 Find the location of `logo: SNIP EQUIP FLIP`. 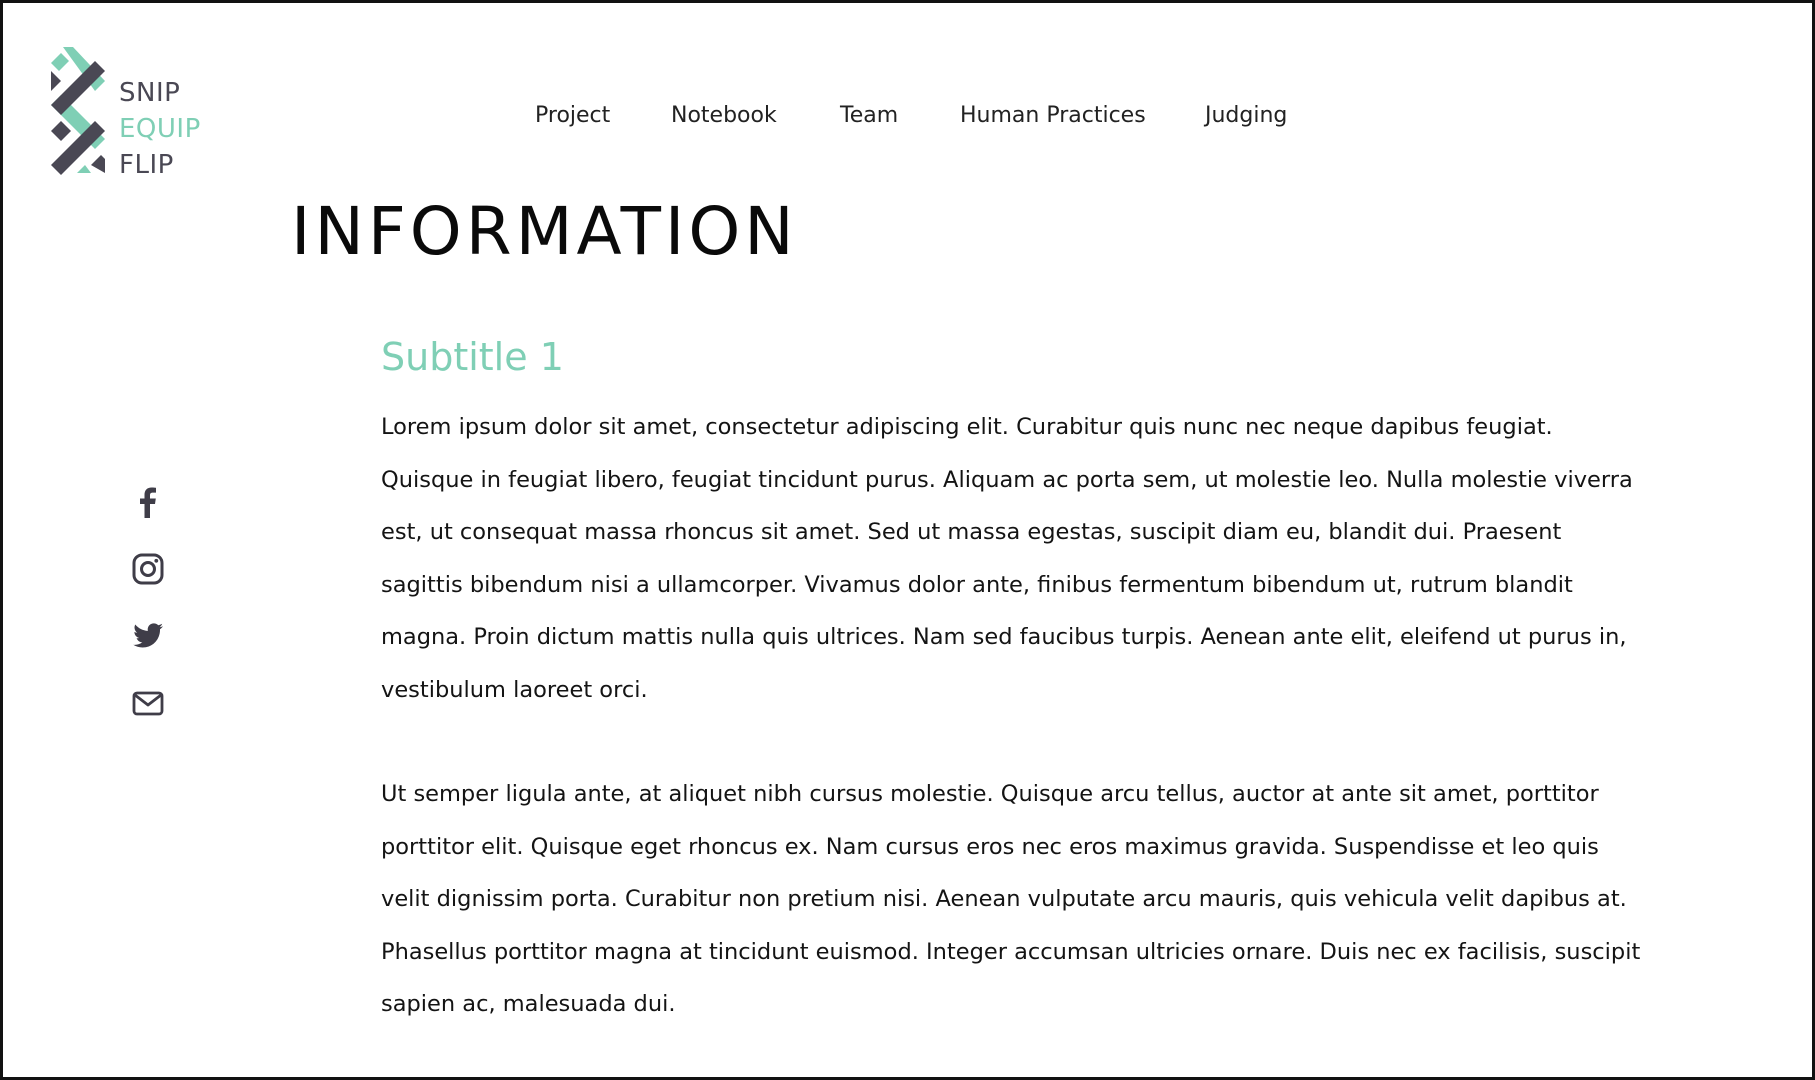

logo: SNIP EQUIP FLIP is located at coordinates (134, 113).